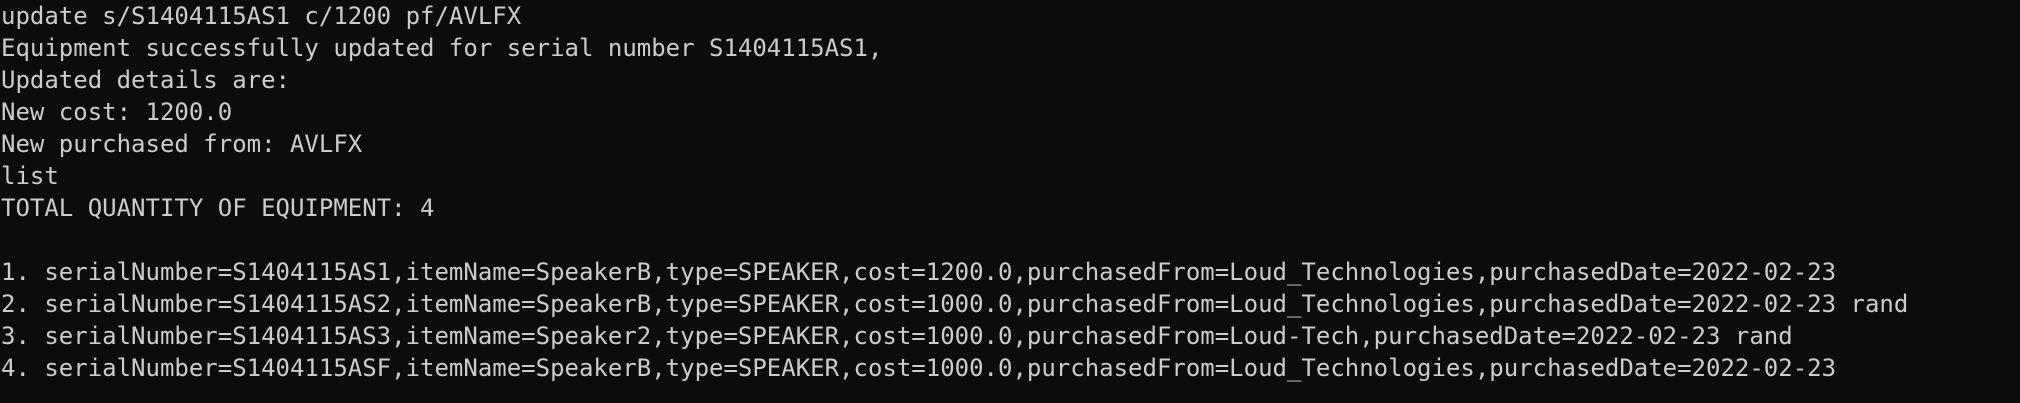 This screenshot has height=403, width=2020. I want to click on command-line-list: list, so click(30, 176).